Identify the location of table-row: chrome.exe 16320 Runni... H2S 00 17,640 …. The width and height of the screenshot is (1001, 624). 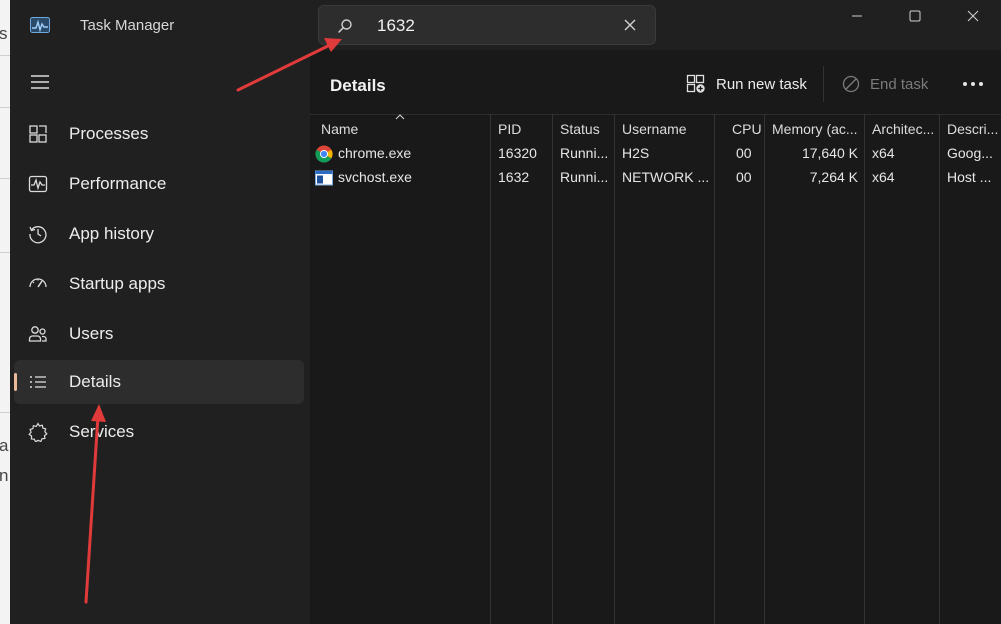
(655, 154).